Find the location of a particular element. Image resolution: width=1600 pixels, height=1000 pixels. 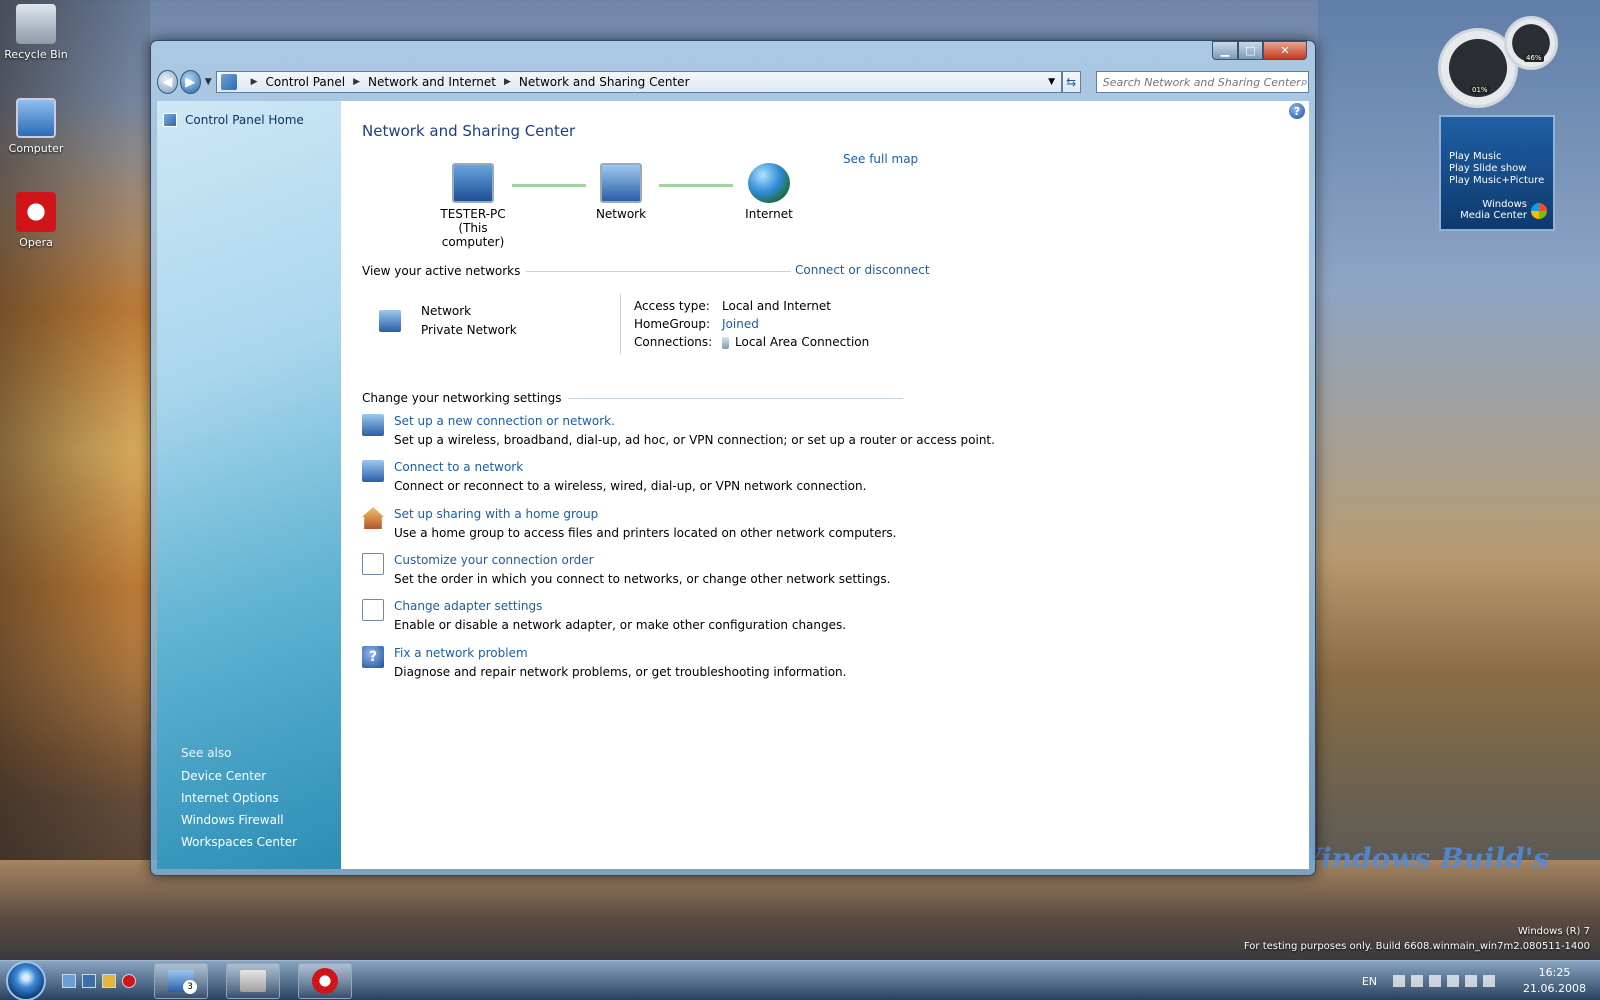

cpu-value: 01% is located at coordinates (1480, 90).